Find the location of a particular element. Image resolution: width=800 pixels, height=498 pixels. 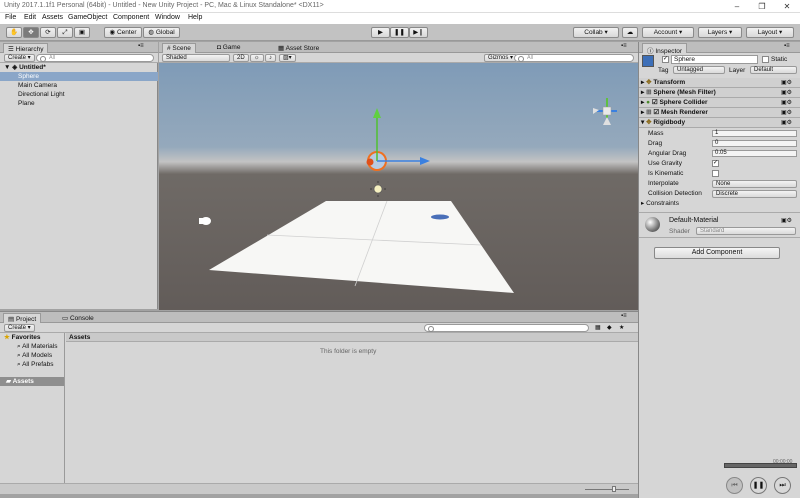

component-mesh-filter: ▸ ⊞ Sphere (Mesh Filter) is located at coordinates (719, 93).